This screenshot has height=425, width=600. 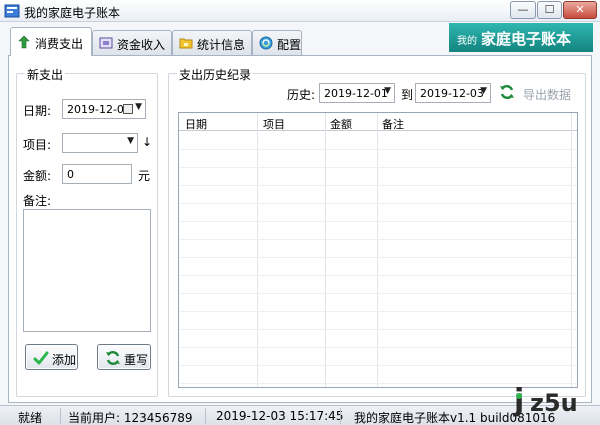 I want to click on brand-banner: 我的 家庭电子账本, so click(x=521, y=37).